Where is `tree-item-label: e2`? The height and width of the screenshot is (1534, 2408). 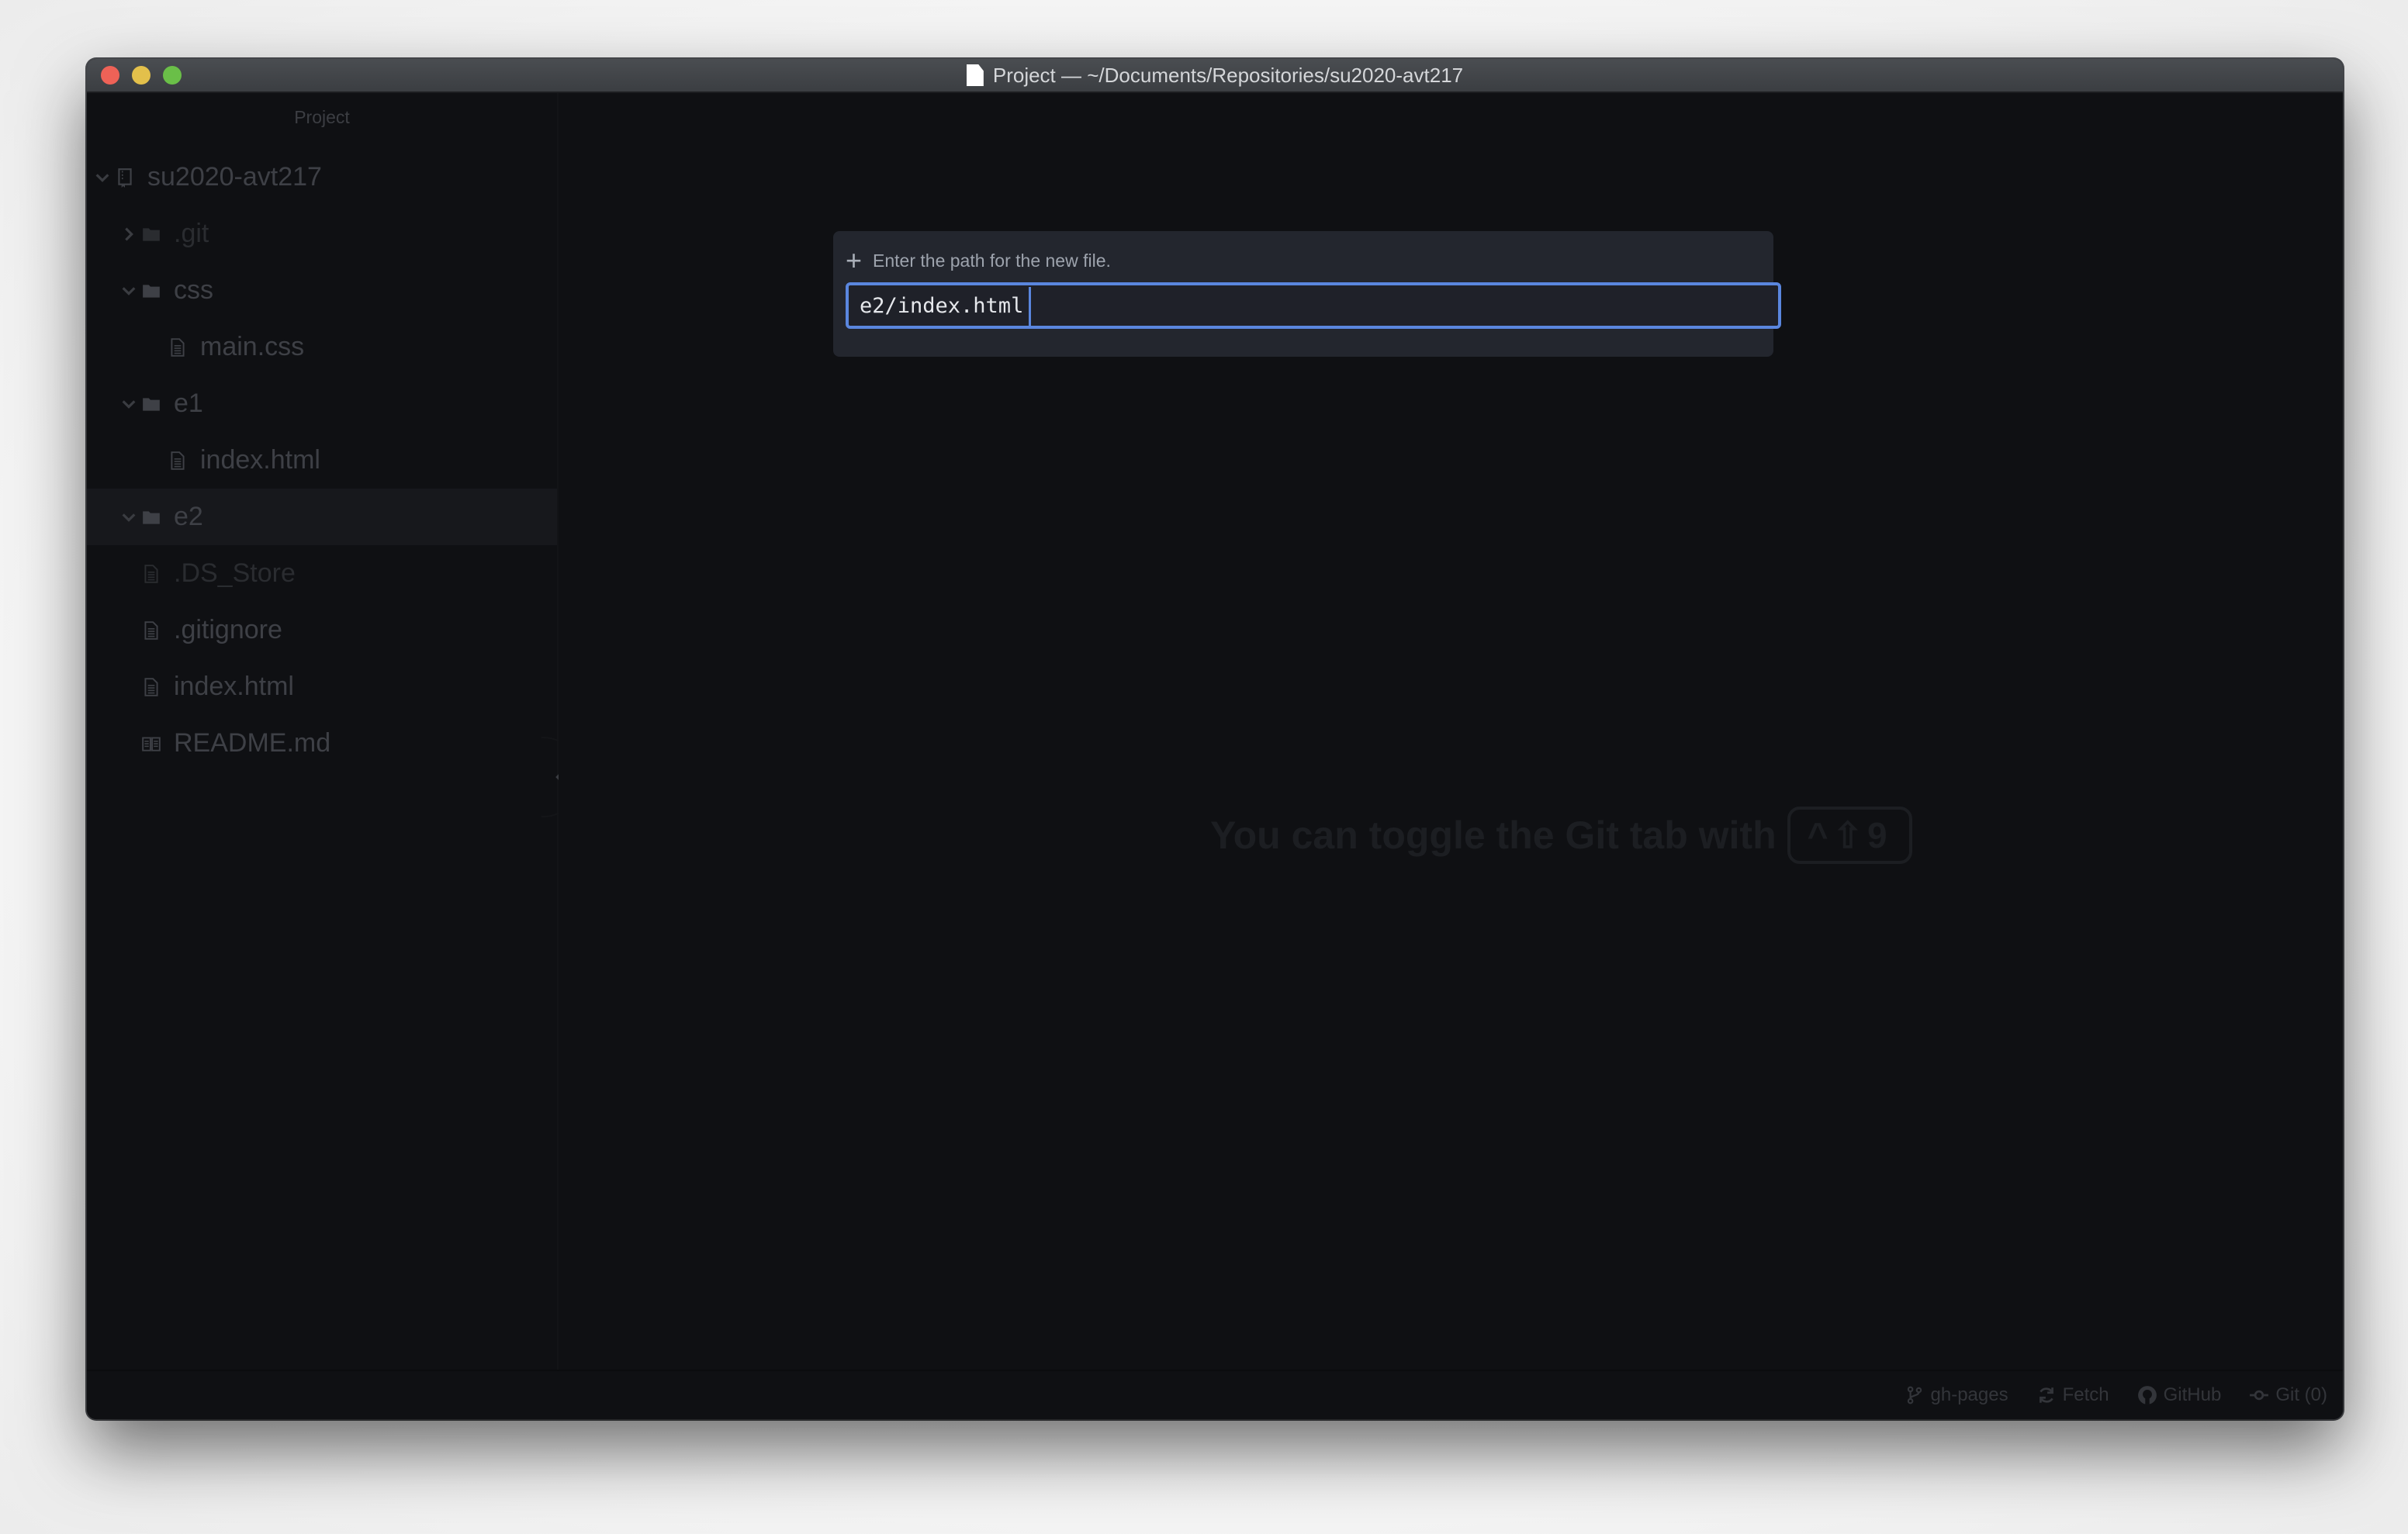
tree-item-label: e2 is located at coordinates (188, 516).